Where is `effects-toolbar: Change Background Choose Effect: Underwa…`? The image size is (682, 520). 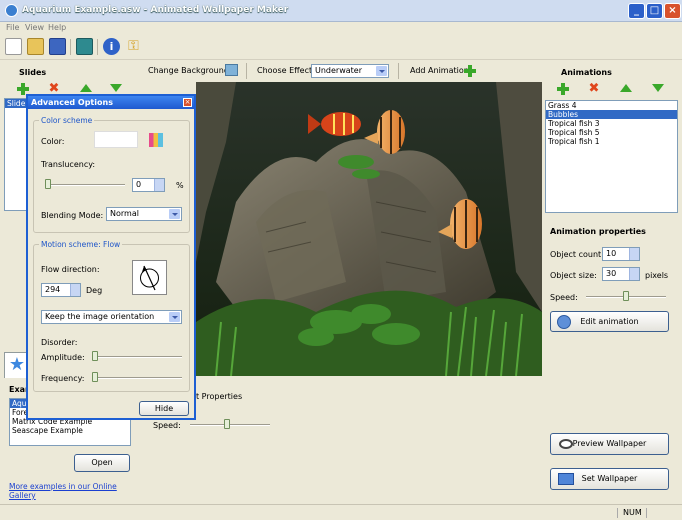
effects-toolbar: Change Background Choose Effect: Underwa… is located at coordinates (340, 71).